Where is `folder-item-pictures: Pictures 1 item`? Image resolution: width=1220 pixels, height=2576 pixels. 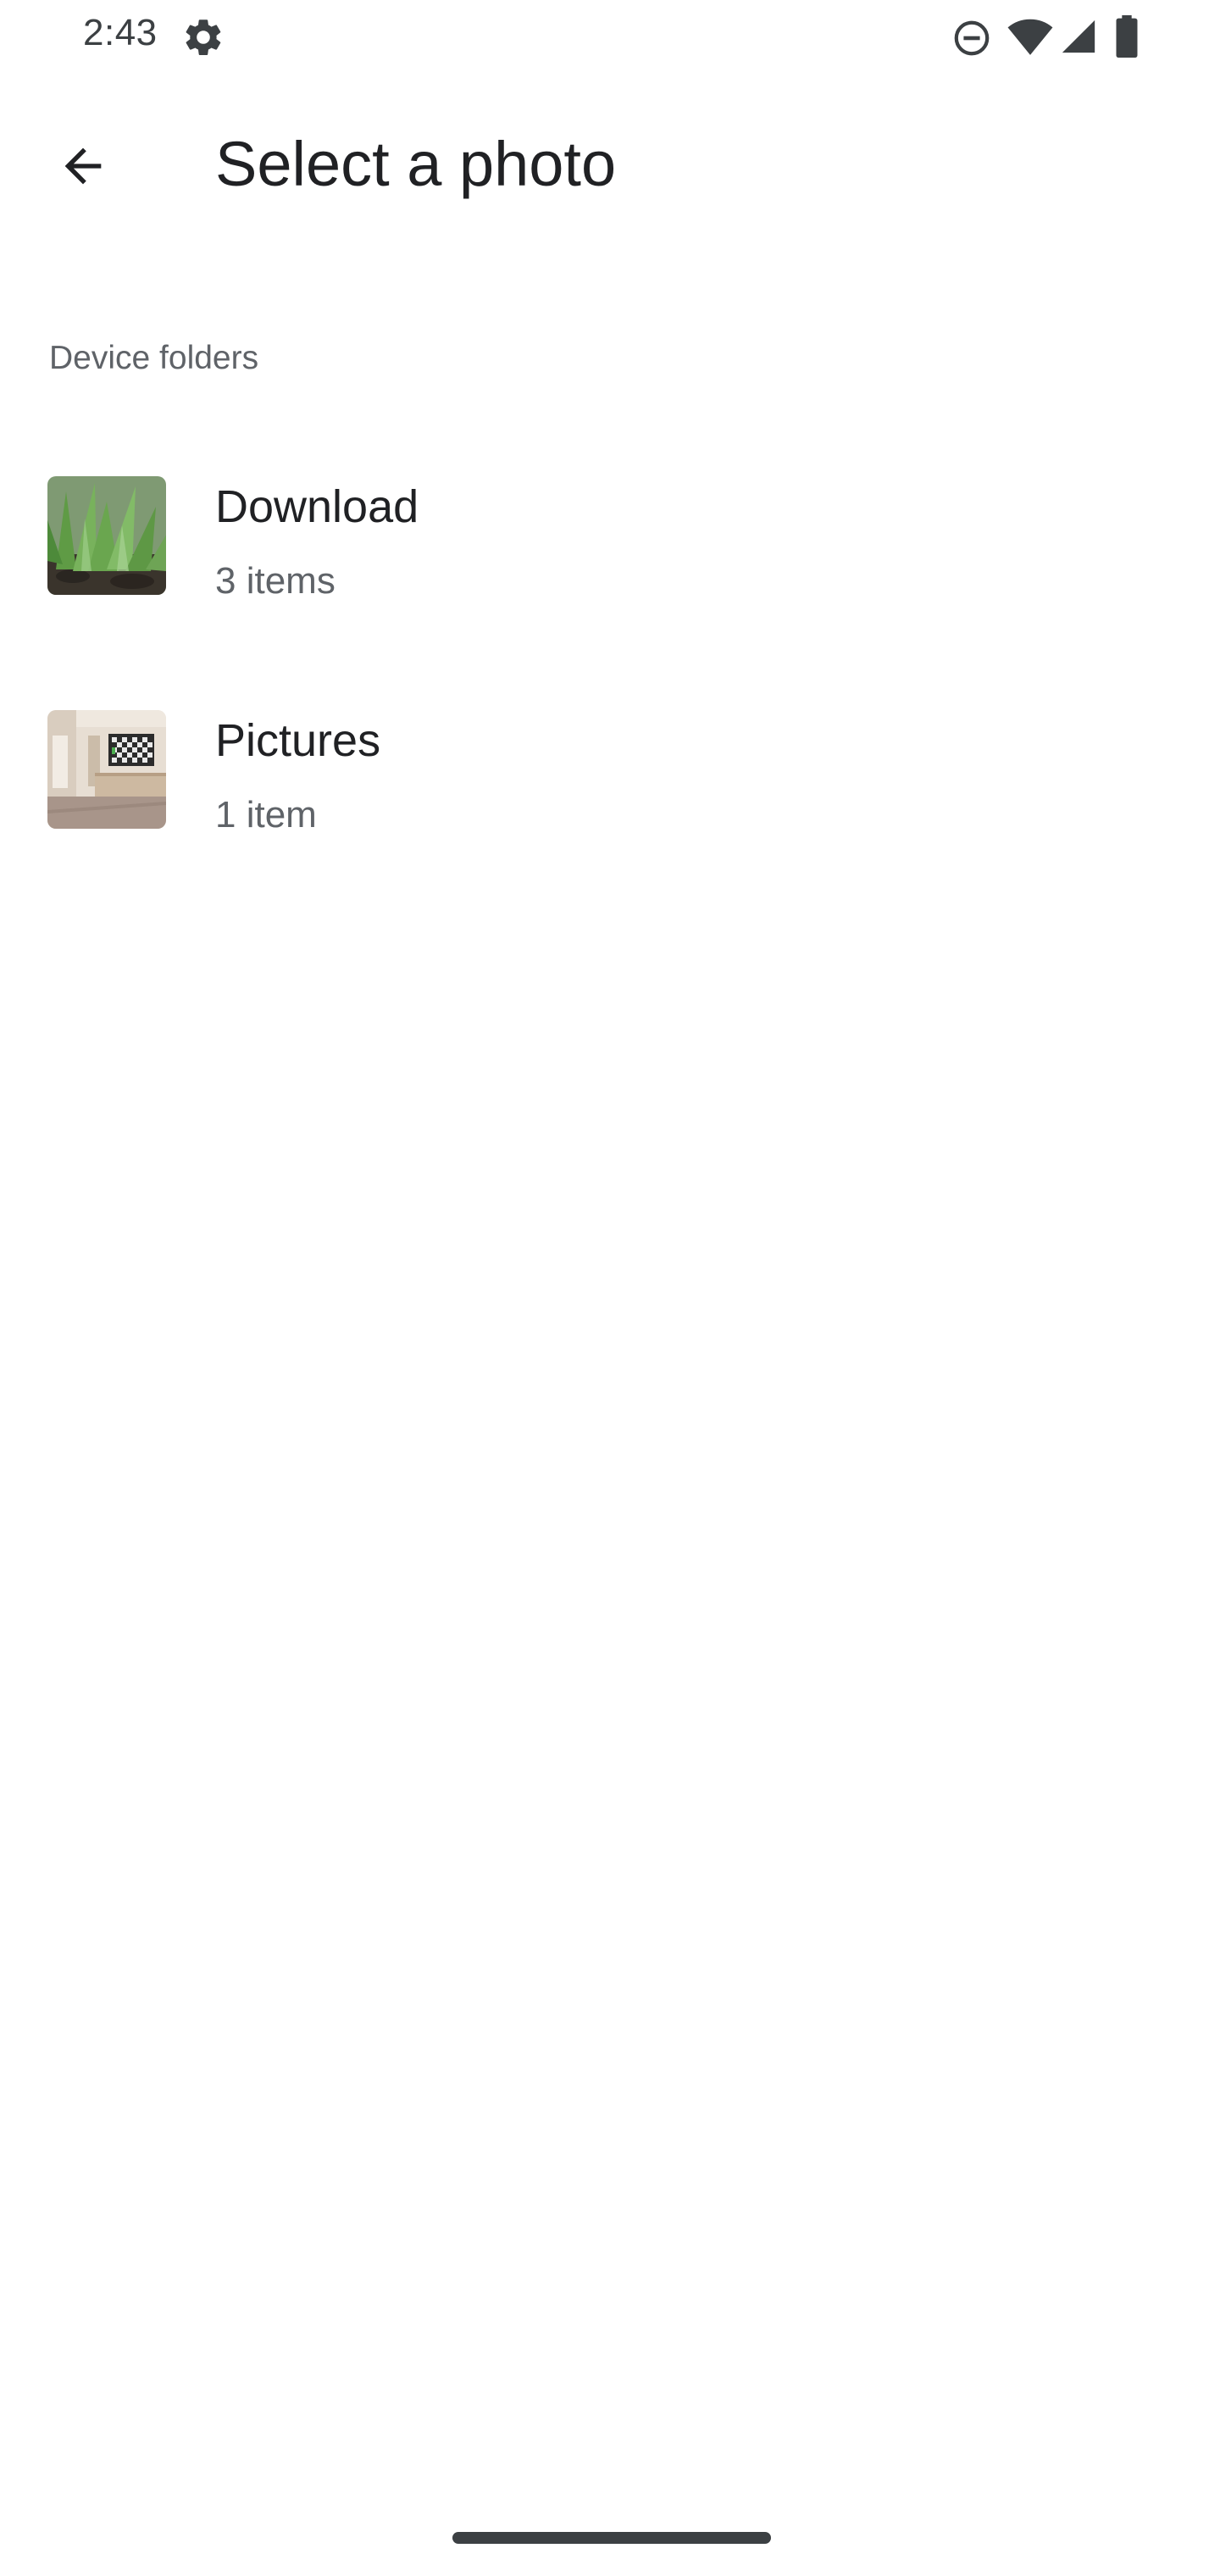 folder-item-pictures: Pictures 1 item is located at coordinates (610, 774).